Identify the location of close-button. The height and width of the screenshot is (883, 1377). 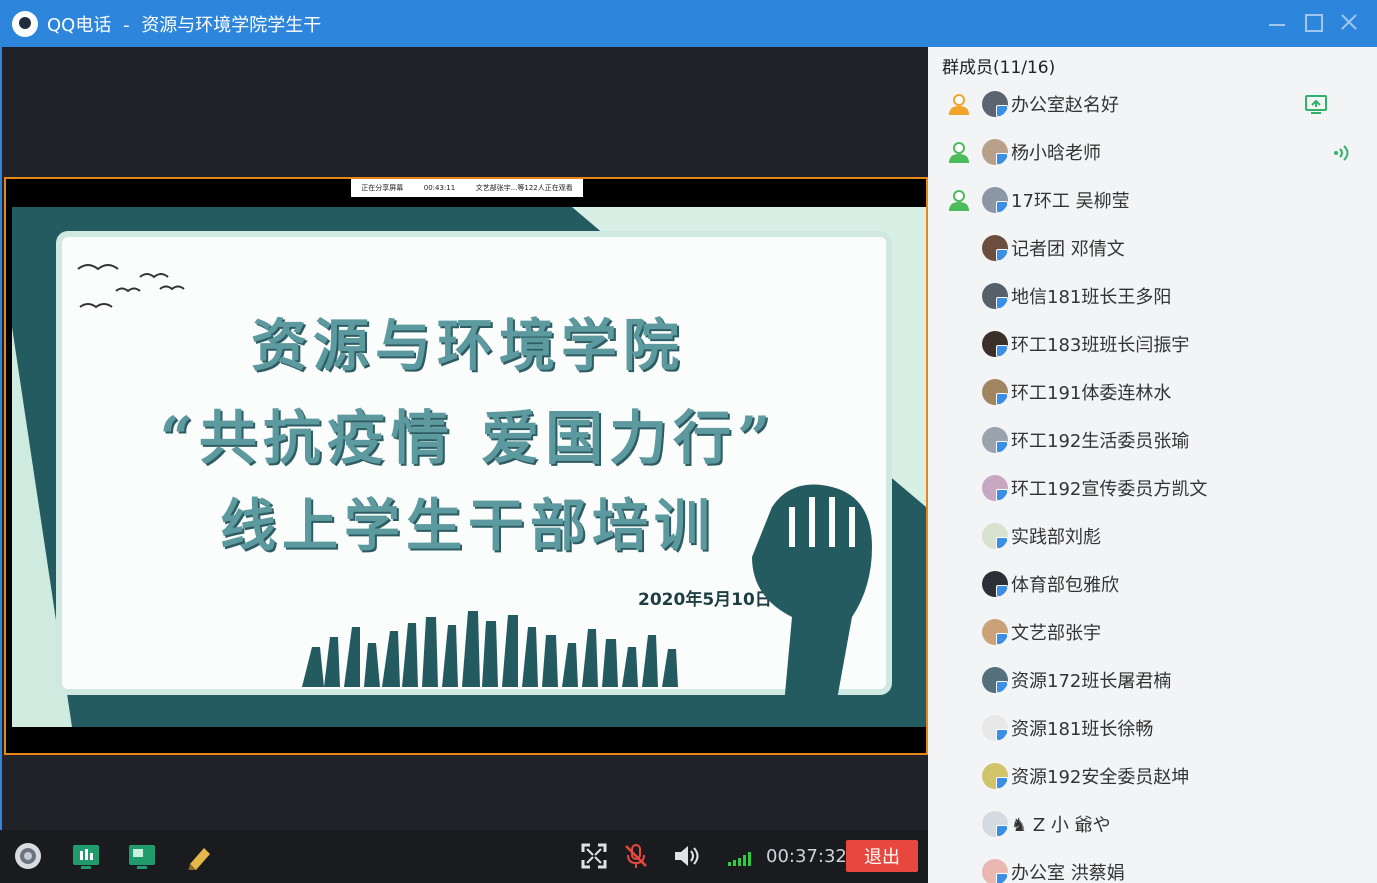
(1349, 22).